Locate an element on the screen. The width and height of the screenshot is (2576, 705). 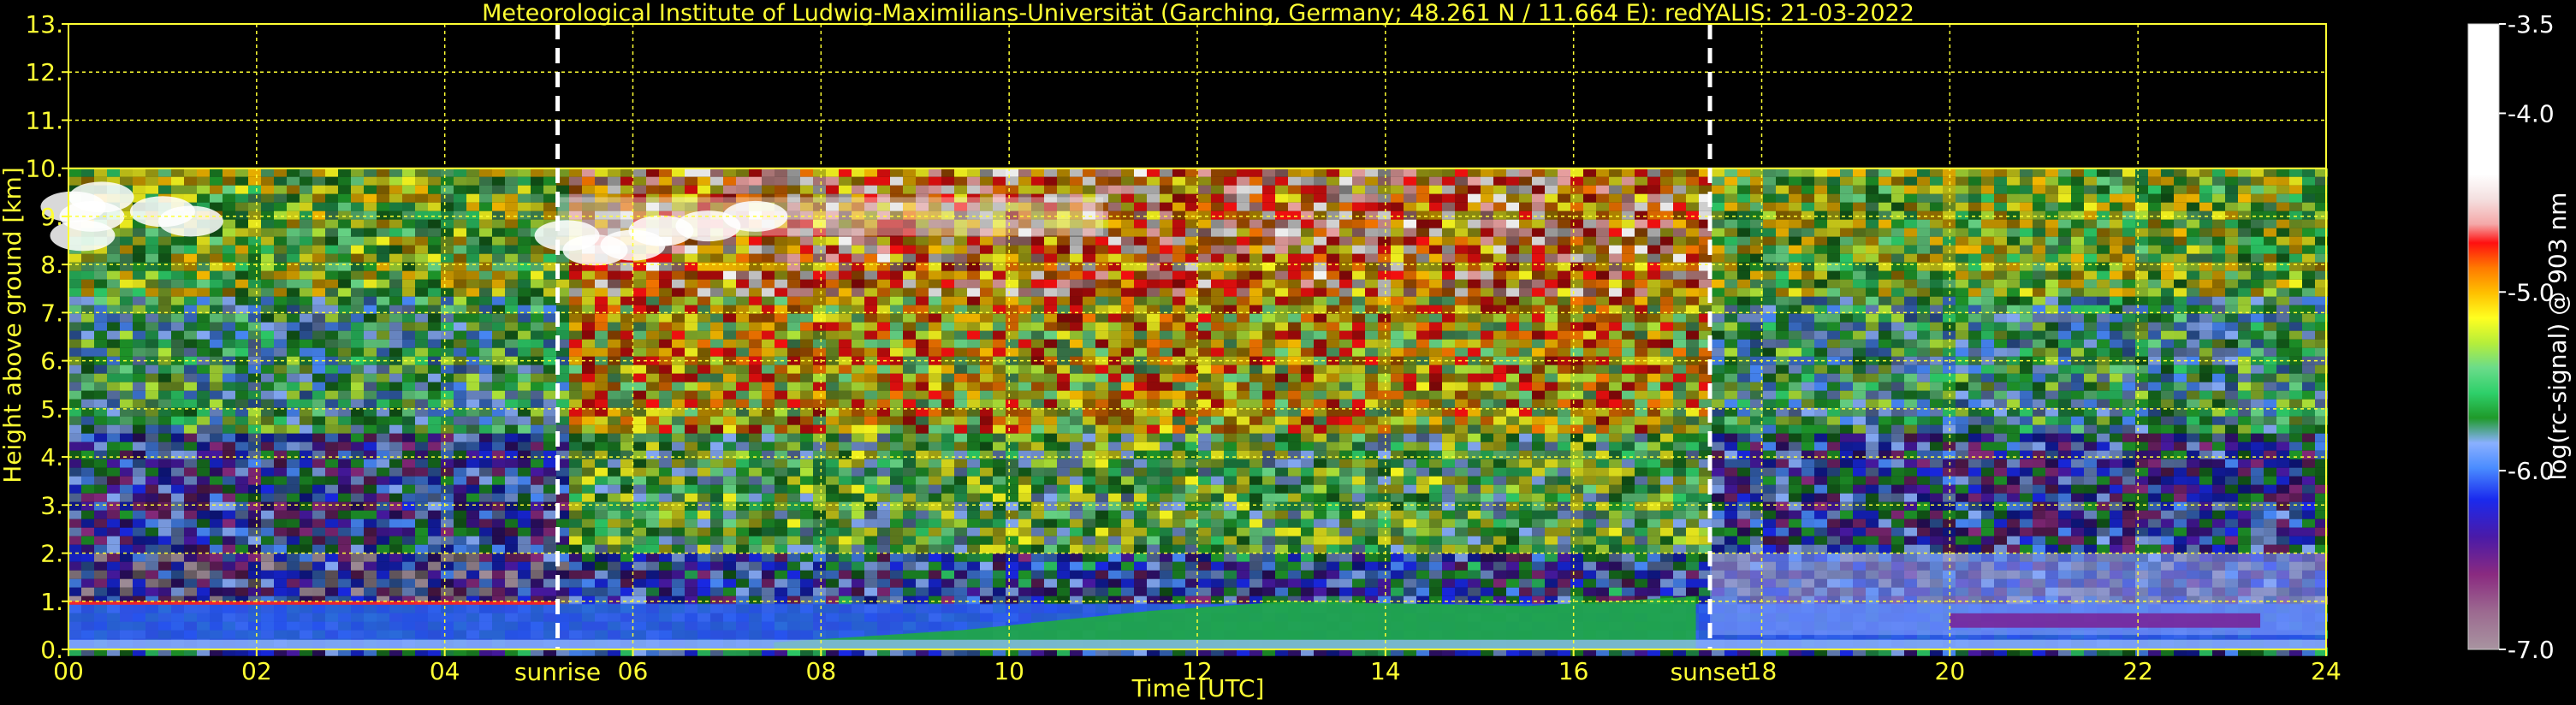
nocturnal-layer is located at coordinates (2105, 620).